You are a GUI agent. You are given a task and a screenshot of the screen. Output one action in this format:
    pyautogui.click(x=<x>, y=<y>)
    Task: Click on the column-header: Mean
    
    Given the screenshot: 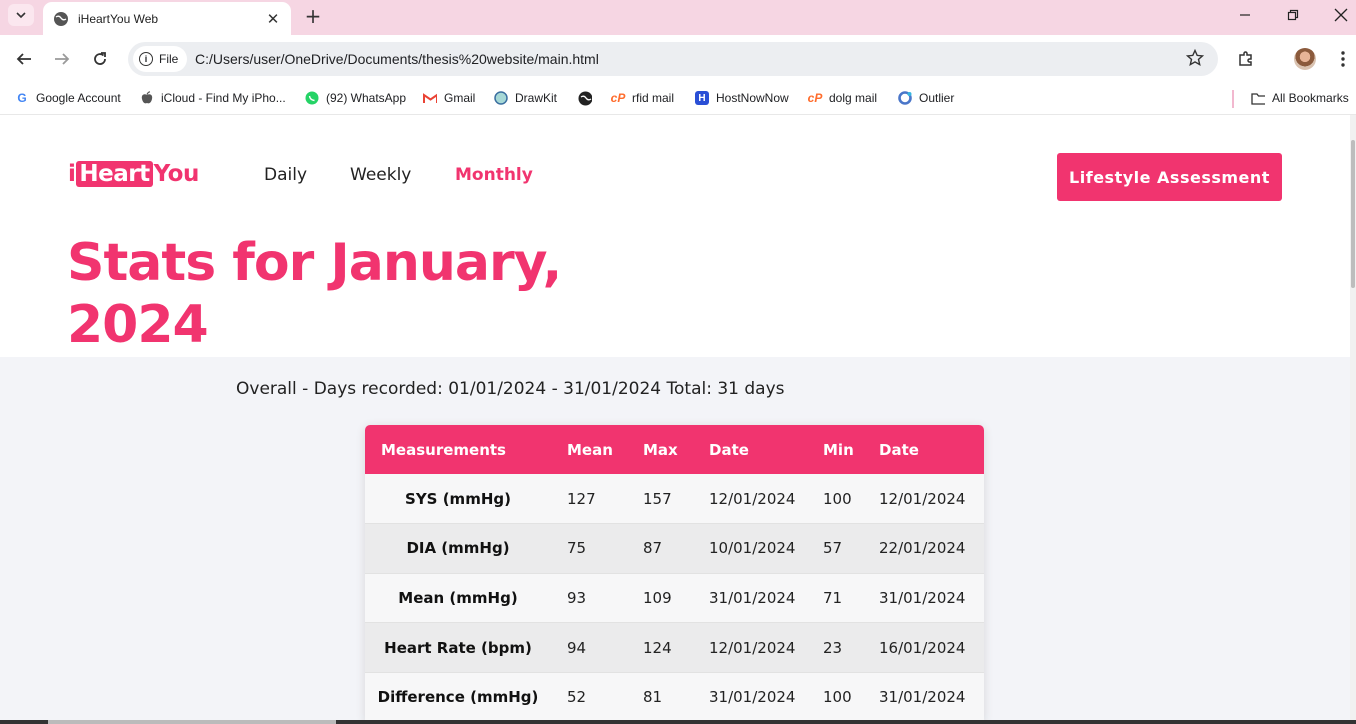 What is the action you would take?
    pyautogui.click(x=590, y=449)
    